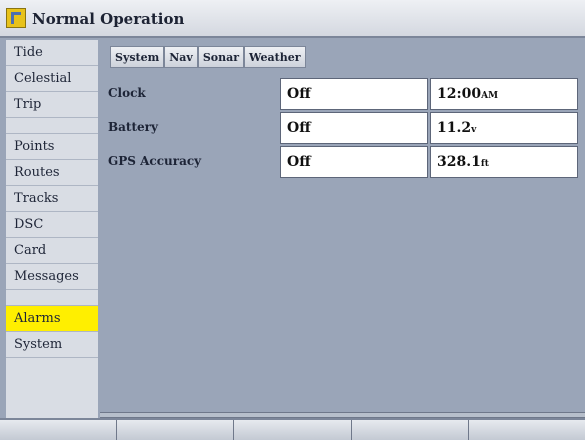  What do you see at coordinates (155, 161) in the screenshot?
I see `alarm-label: GPS Accuracy` at bounding box center [155, 161].